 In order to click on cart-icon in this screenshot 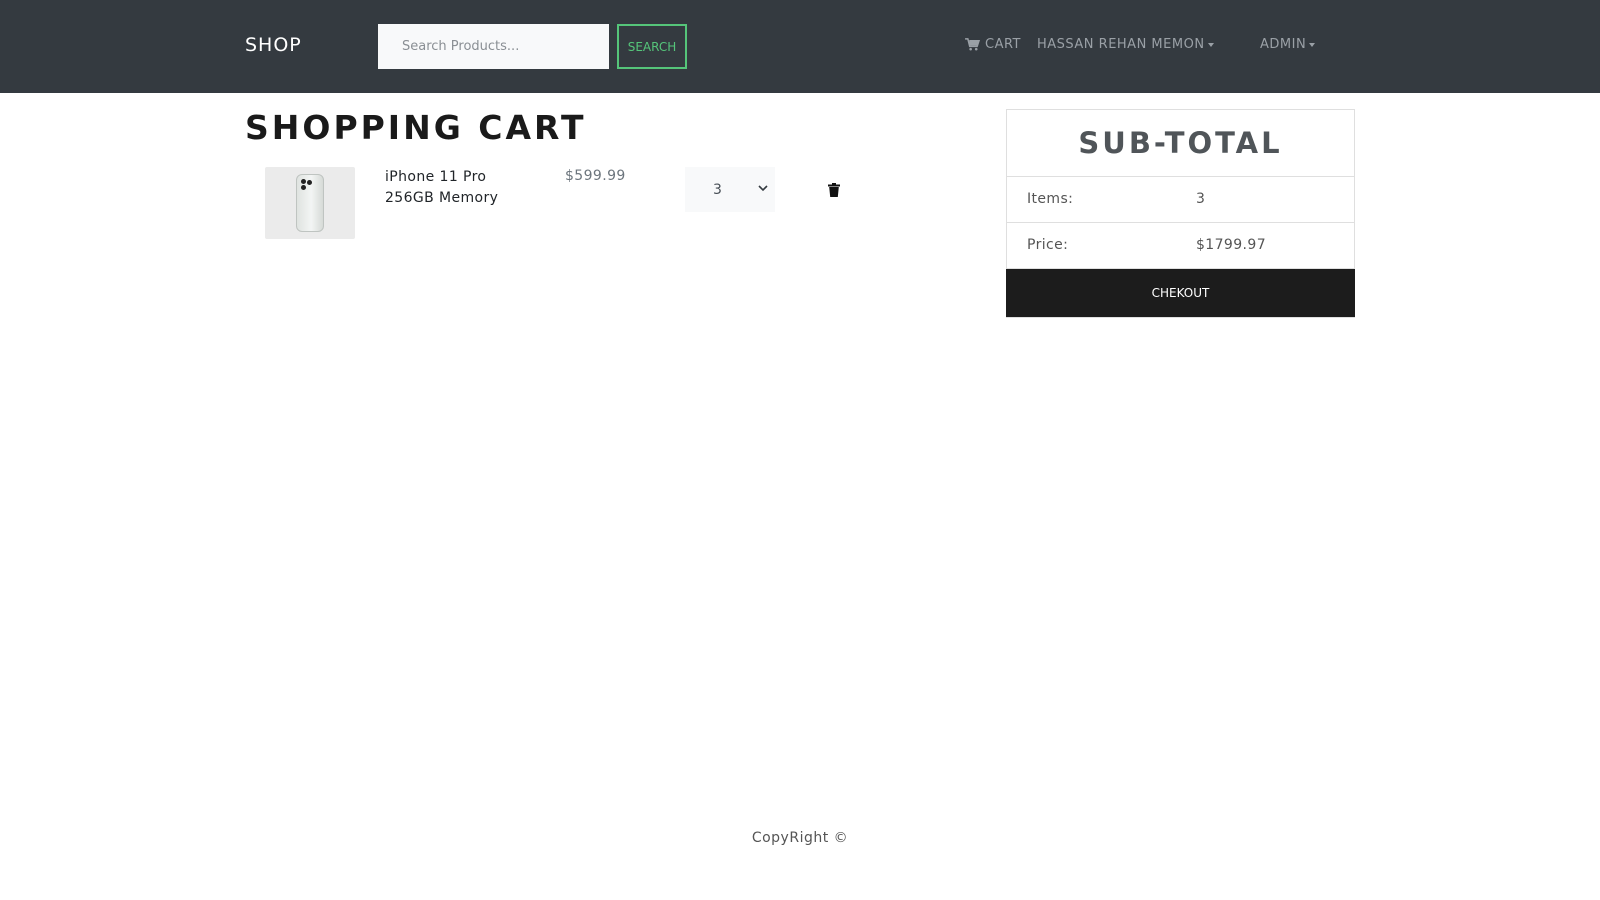, I will do `click(972, 44)`.